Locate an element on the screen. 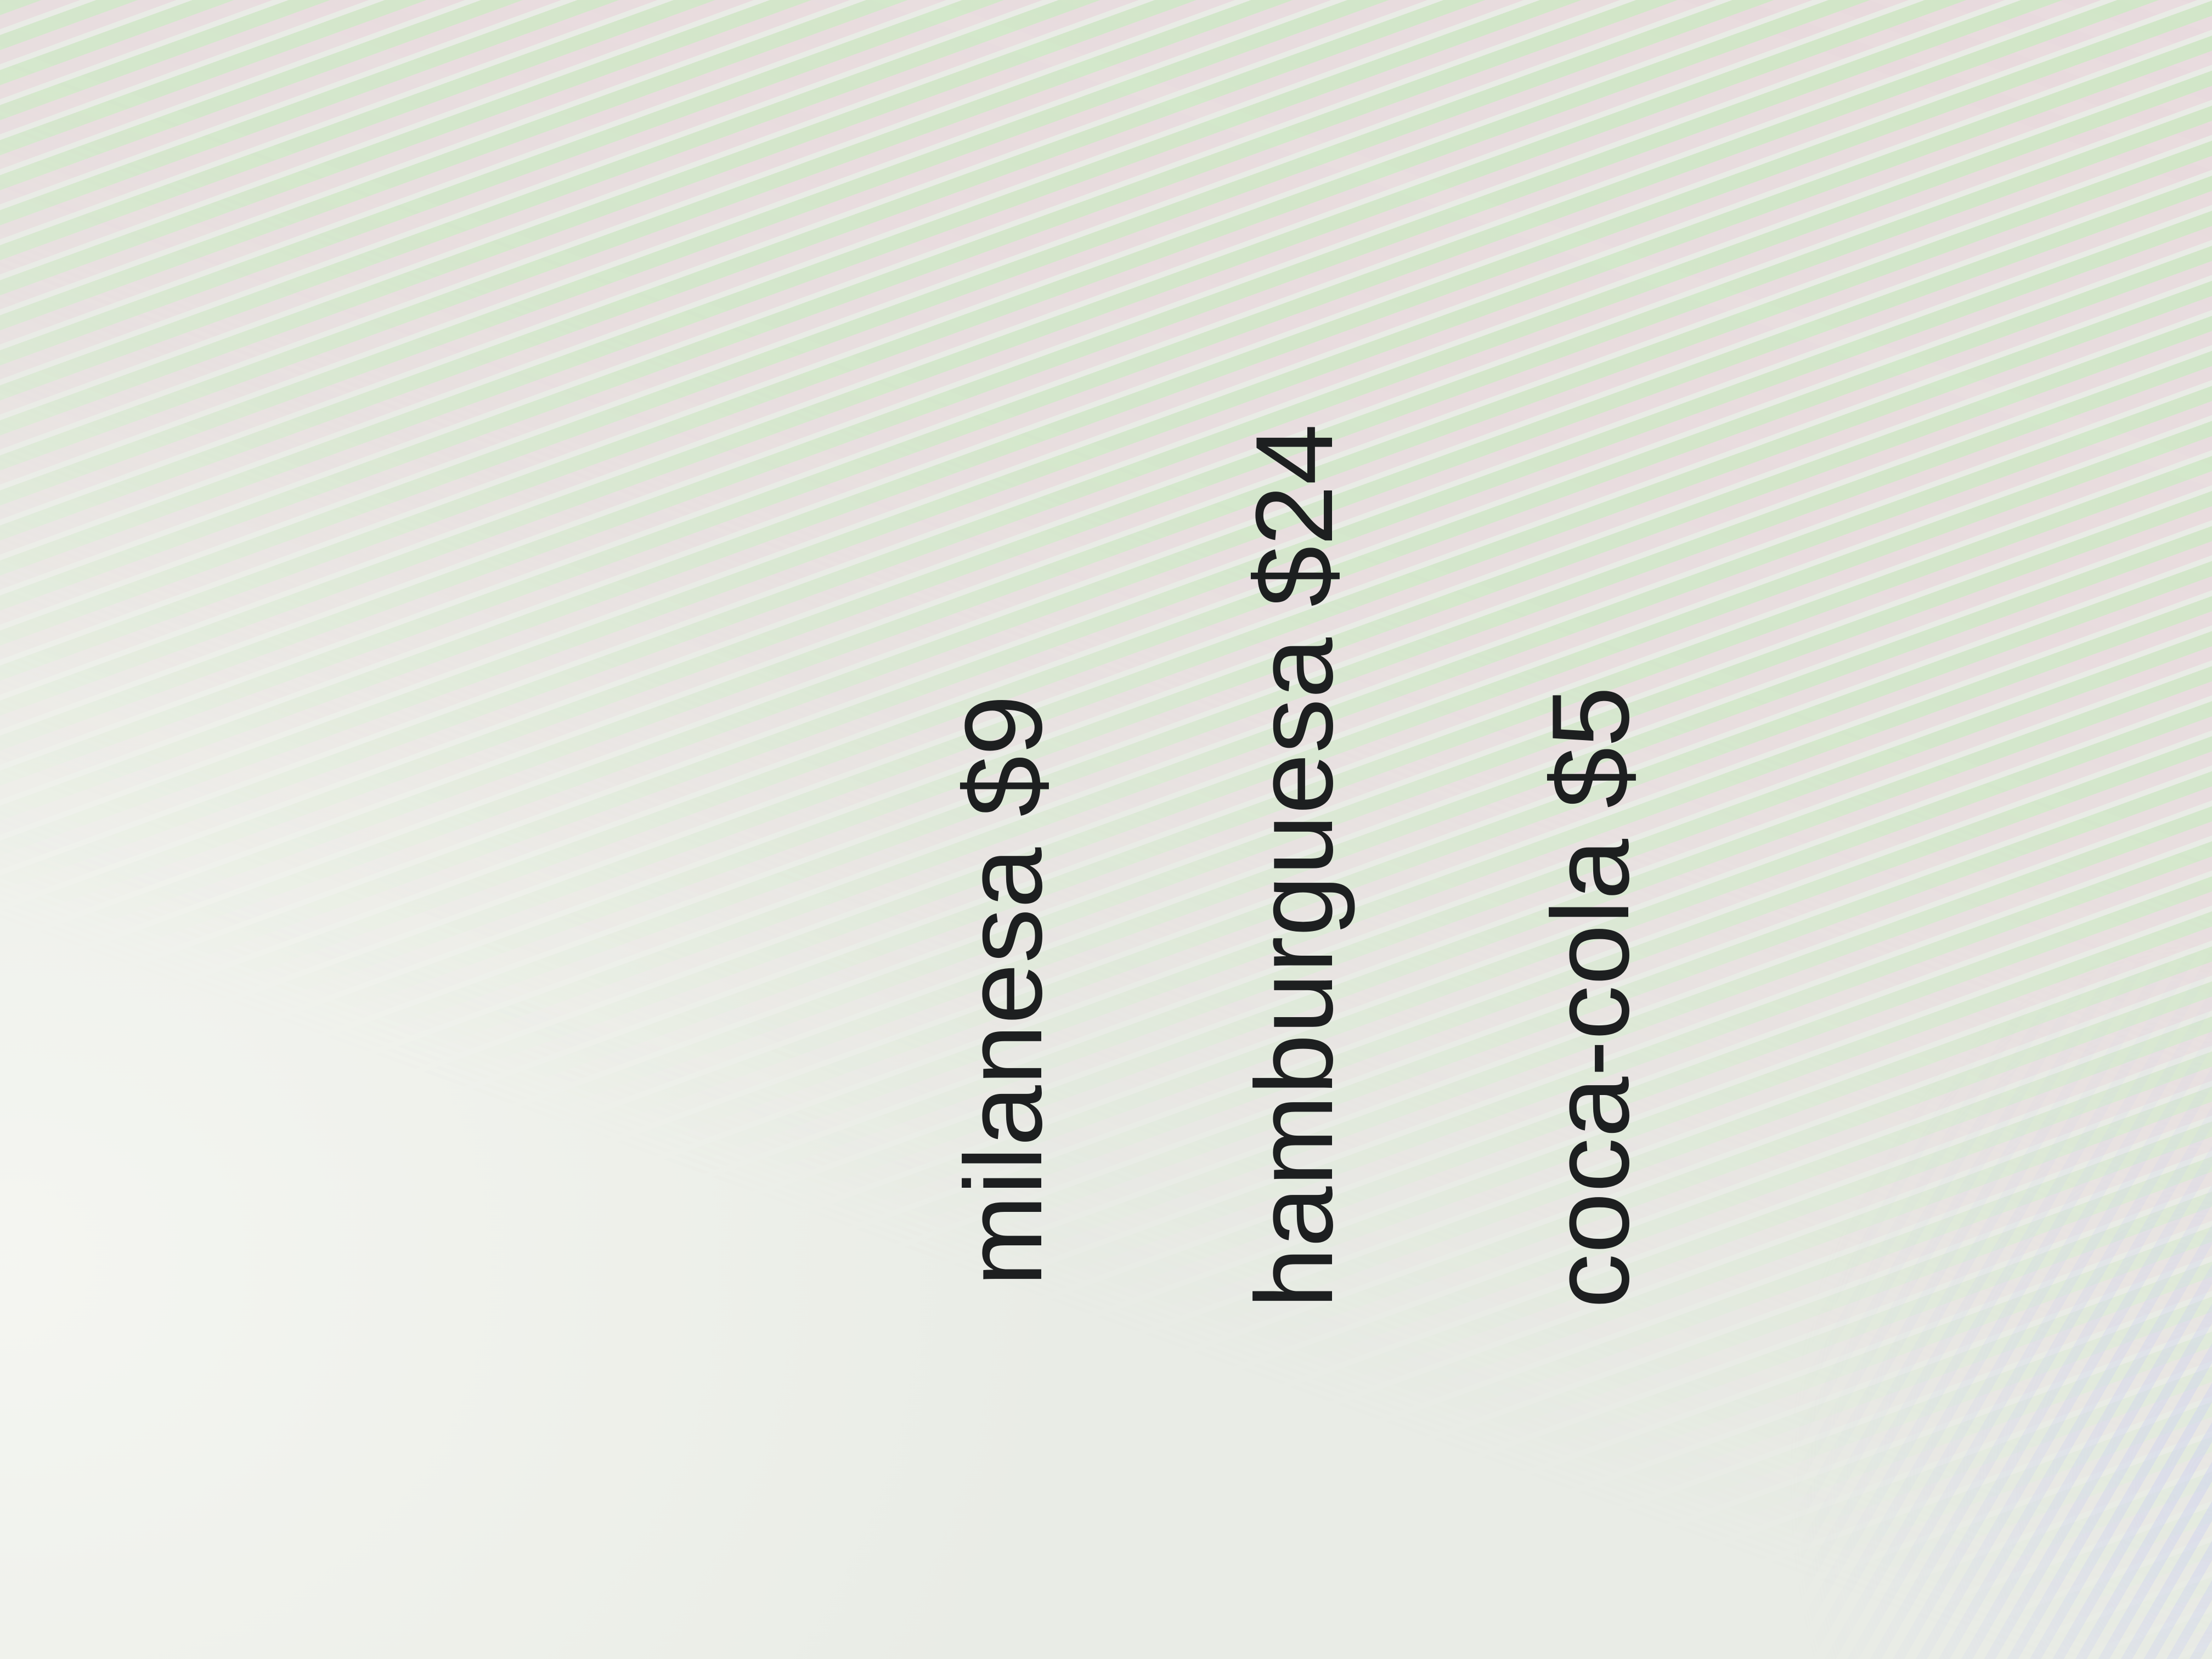 The height and width of the screenshot is (1659, 2212). menu-item-coca-cola: coca-cola $5 is located at coordinates (1591, 997).